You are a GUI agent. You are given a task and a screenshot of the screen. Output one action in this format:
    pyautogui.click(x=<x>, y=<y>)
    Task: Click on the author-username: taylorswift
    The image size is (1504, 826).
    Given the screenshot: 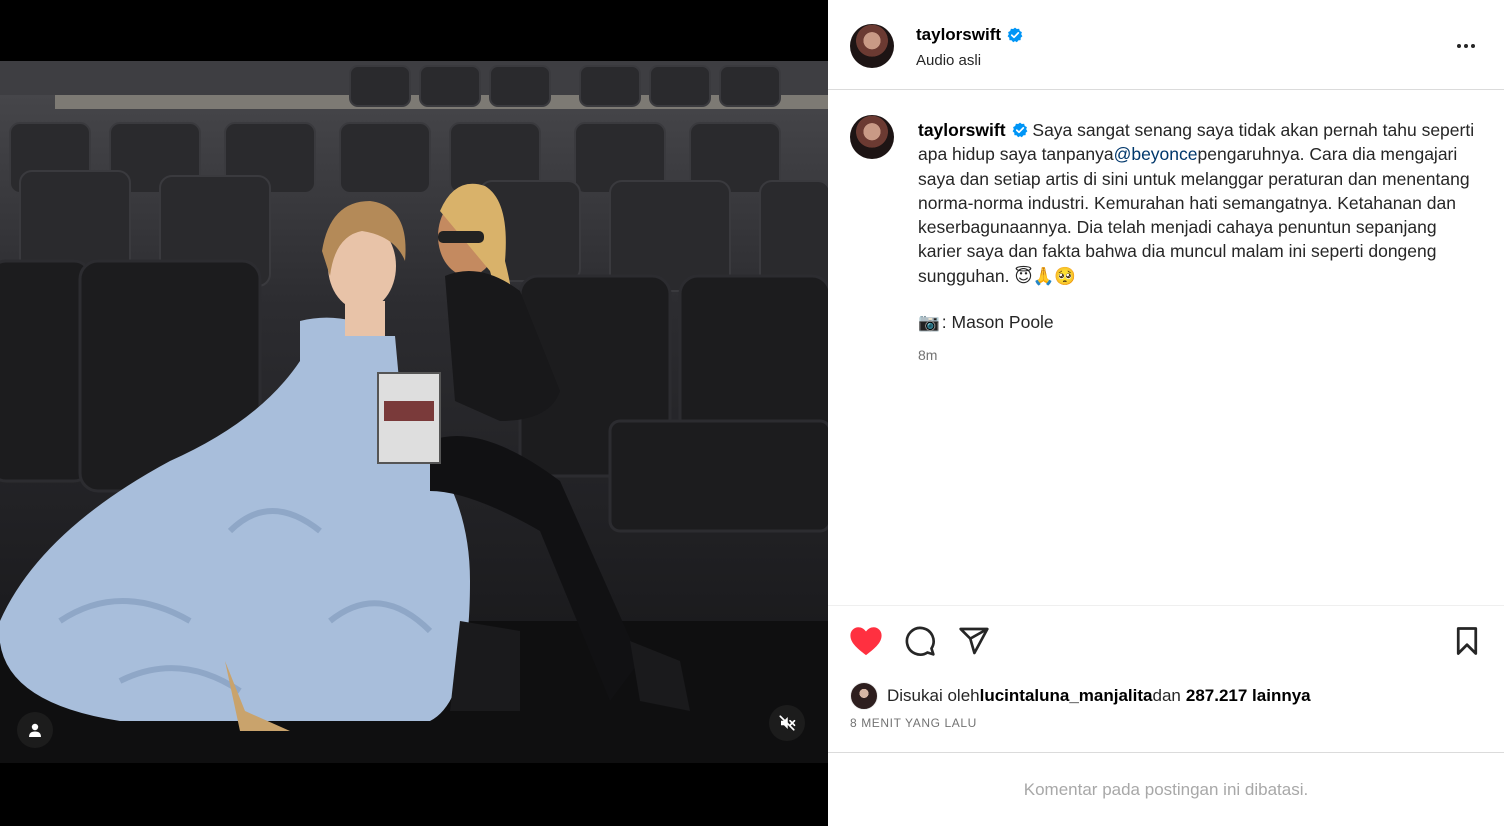 What is the action you would take?
    pyautogui.click(x=969, y=35)
    